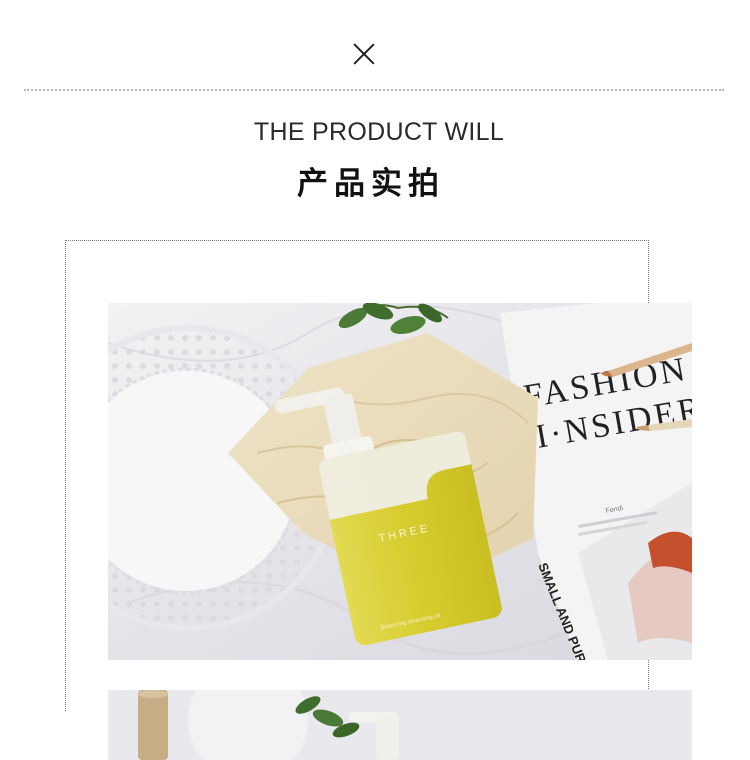 The height and width of the screenshot is (760, 750). Describe the element at coordinates (364, 54) in the screenshot. I see `close-icon` at that location.